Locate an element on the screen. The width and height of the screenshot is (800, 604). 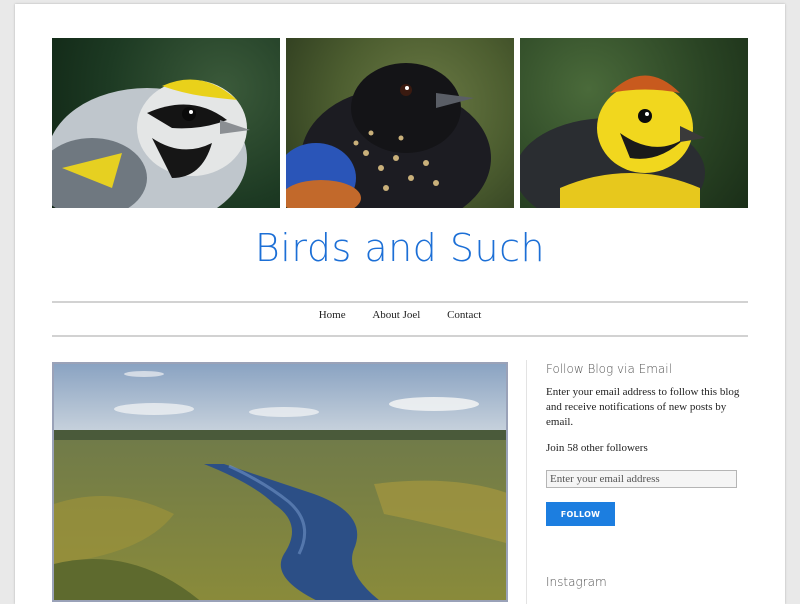
main-nav: Home About Joel Contact is located at coordinates (400, 315).